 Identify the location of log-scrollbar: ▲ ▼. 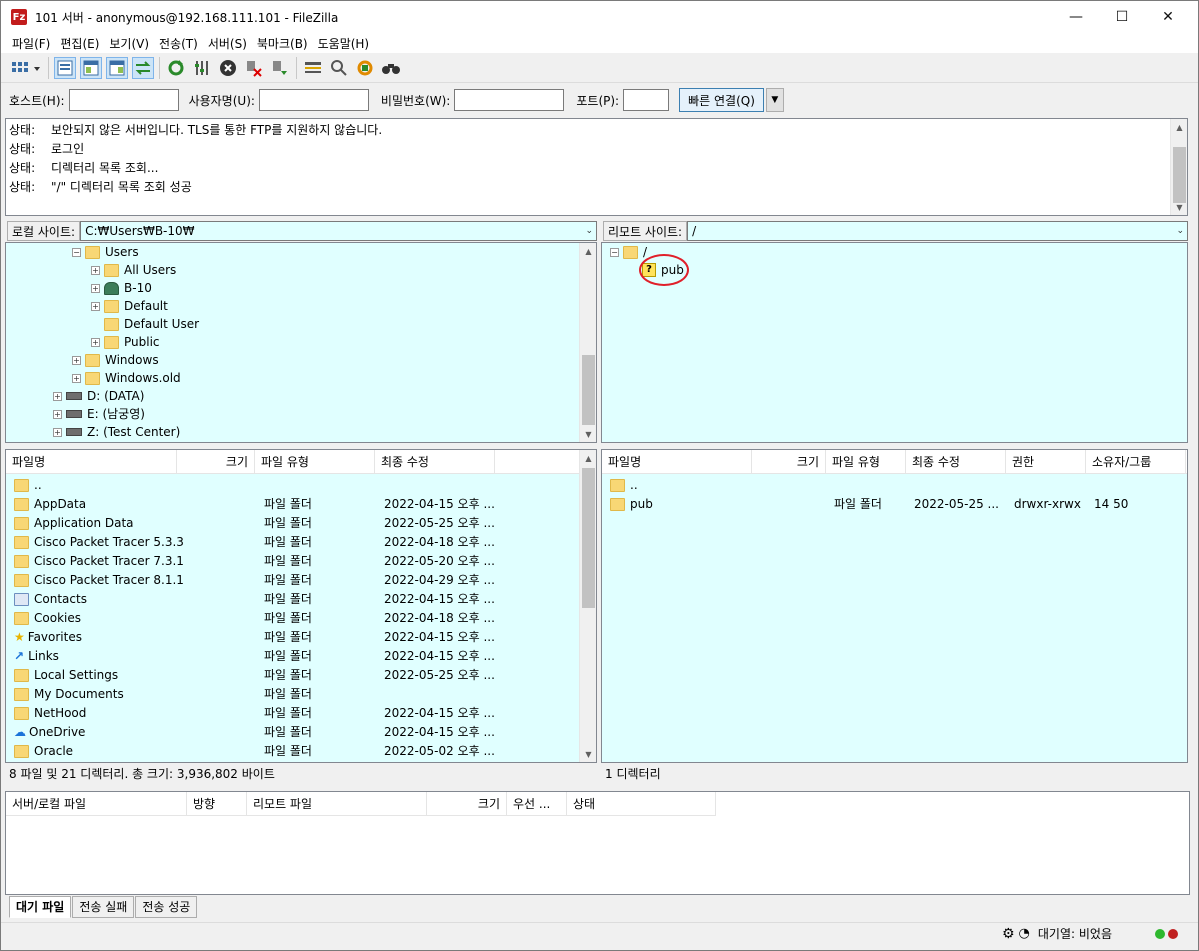
(1178, 167).